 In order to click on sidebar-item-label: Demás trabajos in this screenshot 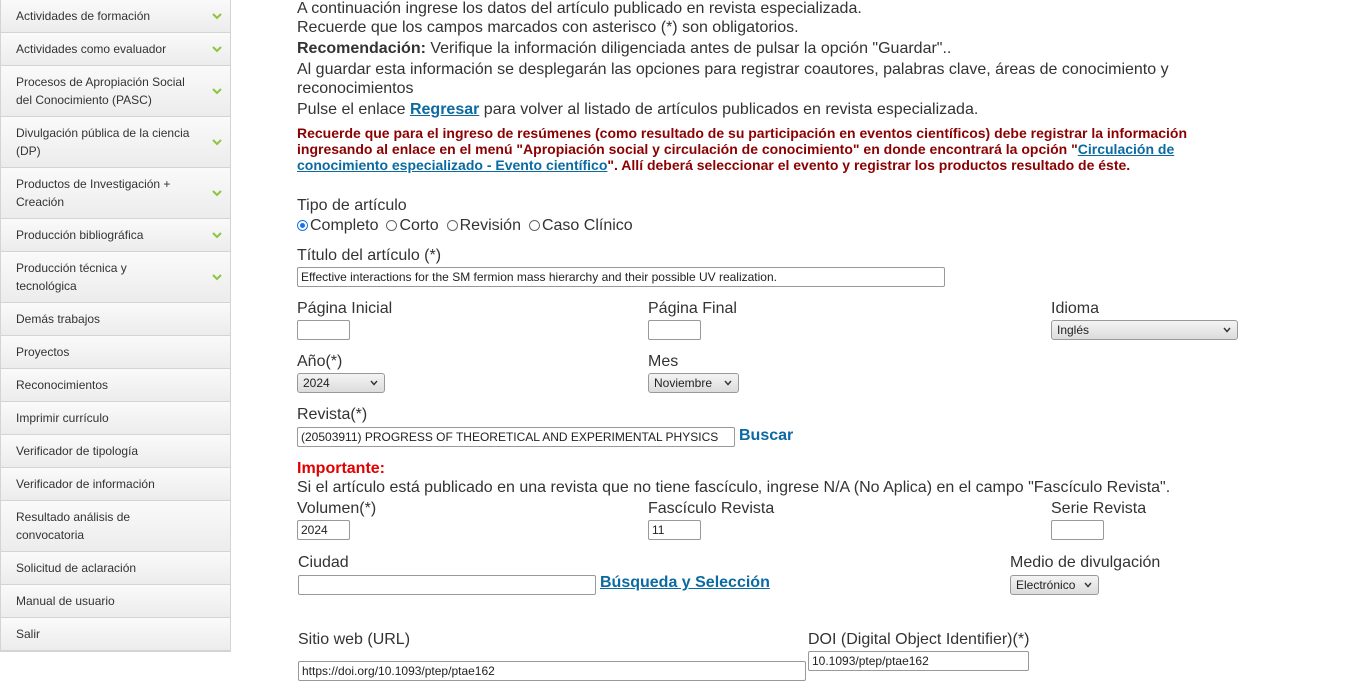, I will do `click(58, 319)`.